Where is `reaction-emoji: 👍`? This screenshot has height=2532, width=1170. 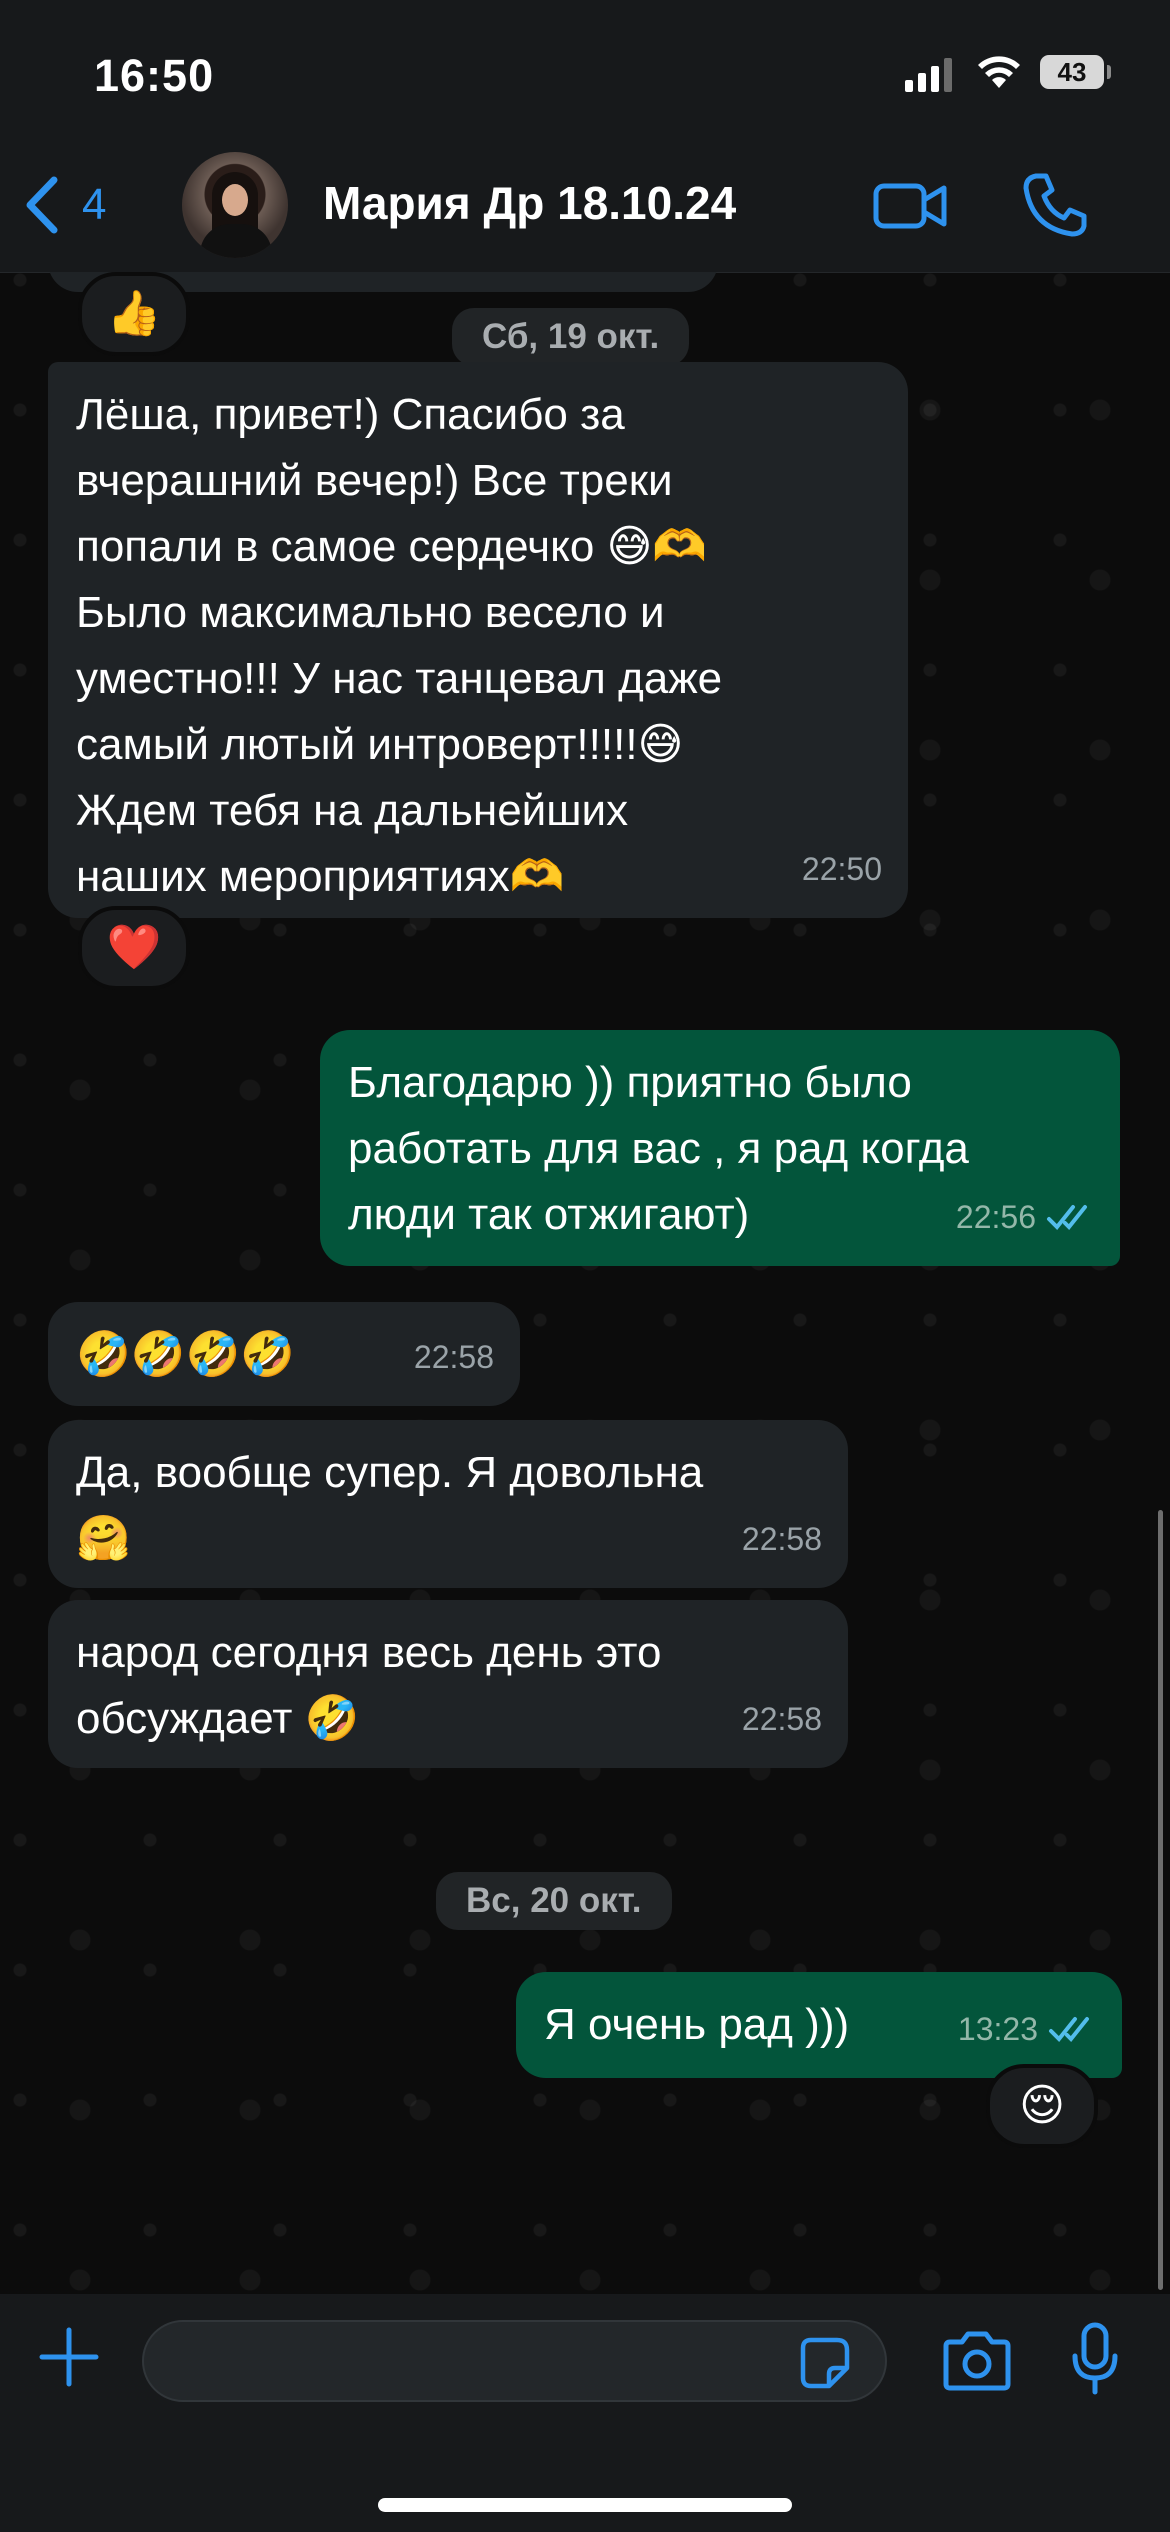
reaction-emoji: 👍 is located at coordinates (134, 313).